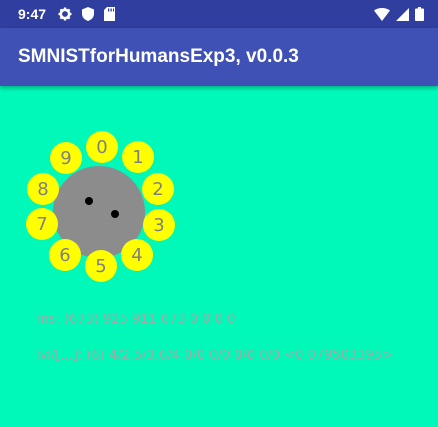 This screenshot has height=427, width=438. What do you see at coordinates (43, 189) in the screenshot?
I see `digit-button-8: 8` at bounding box center [43, 189].